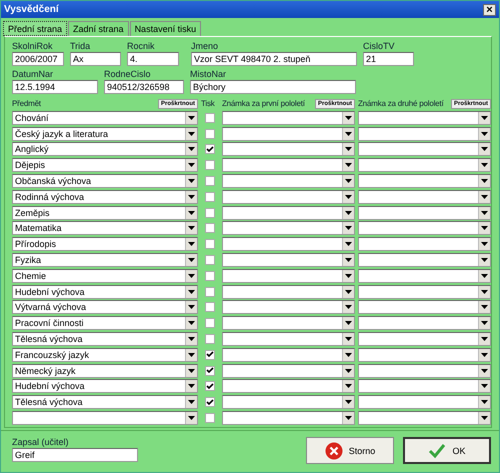 This screenshot has width=500, height=473. I want to click on subject-dropdown: Český jazyk a literatura, so click(105, 133).